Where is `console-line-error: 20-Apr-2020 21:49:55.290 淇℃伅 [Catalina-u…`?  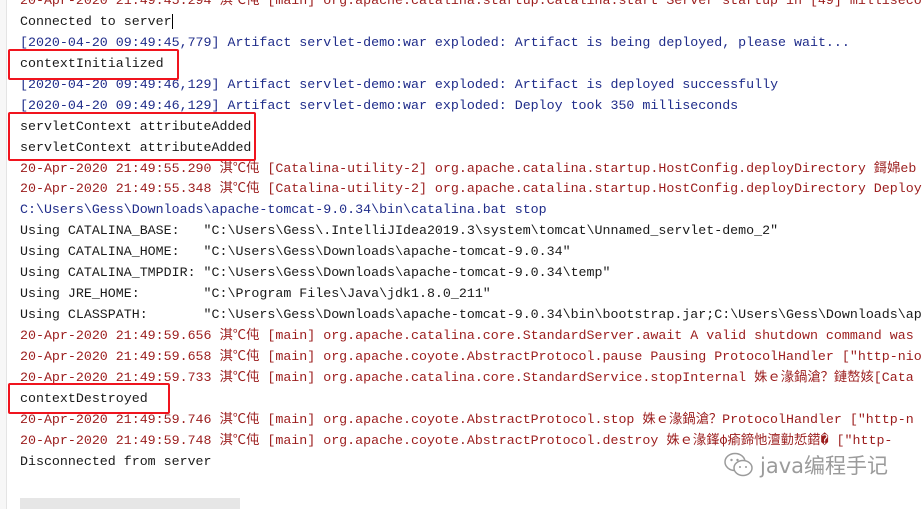 console-line-error: 20-Apr-2020 21:49:55.290 淇℃伅 [Catalina-u… is located at coordinates (471, 169).